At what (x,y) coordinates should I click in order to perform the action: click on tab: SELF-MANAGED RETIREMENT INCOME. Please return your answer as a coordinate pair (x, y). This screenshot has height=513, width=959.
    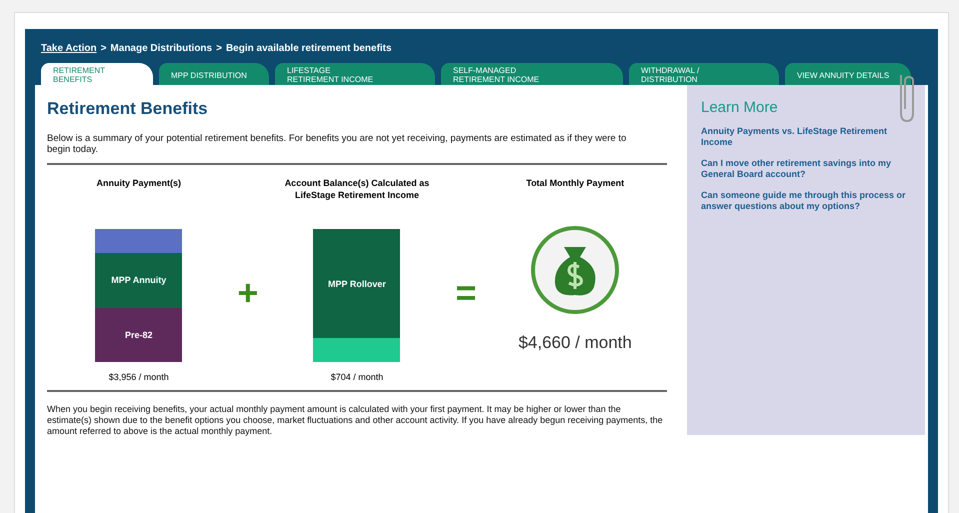
    Looking at the image, I should click on (532, 74).